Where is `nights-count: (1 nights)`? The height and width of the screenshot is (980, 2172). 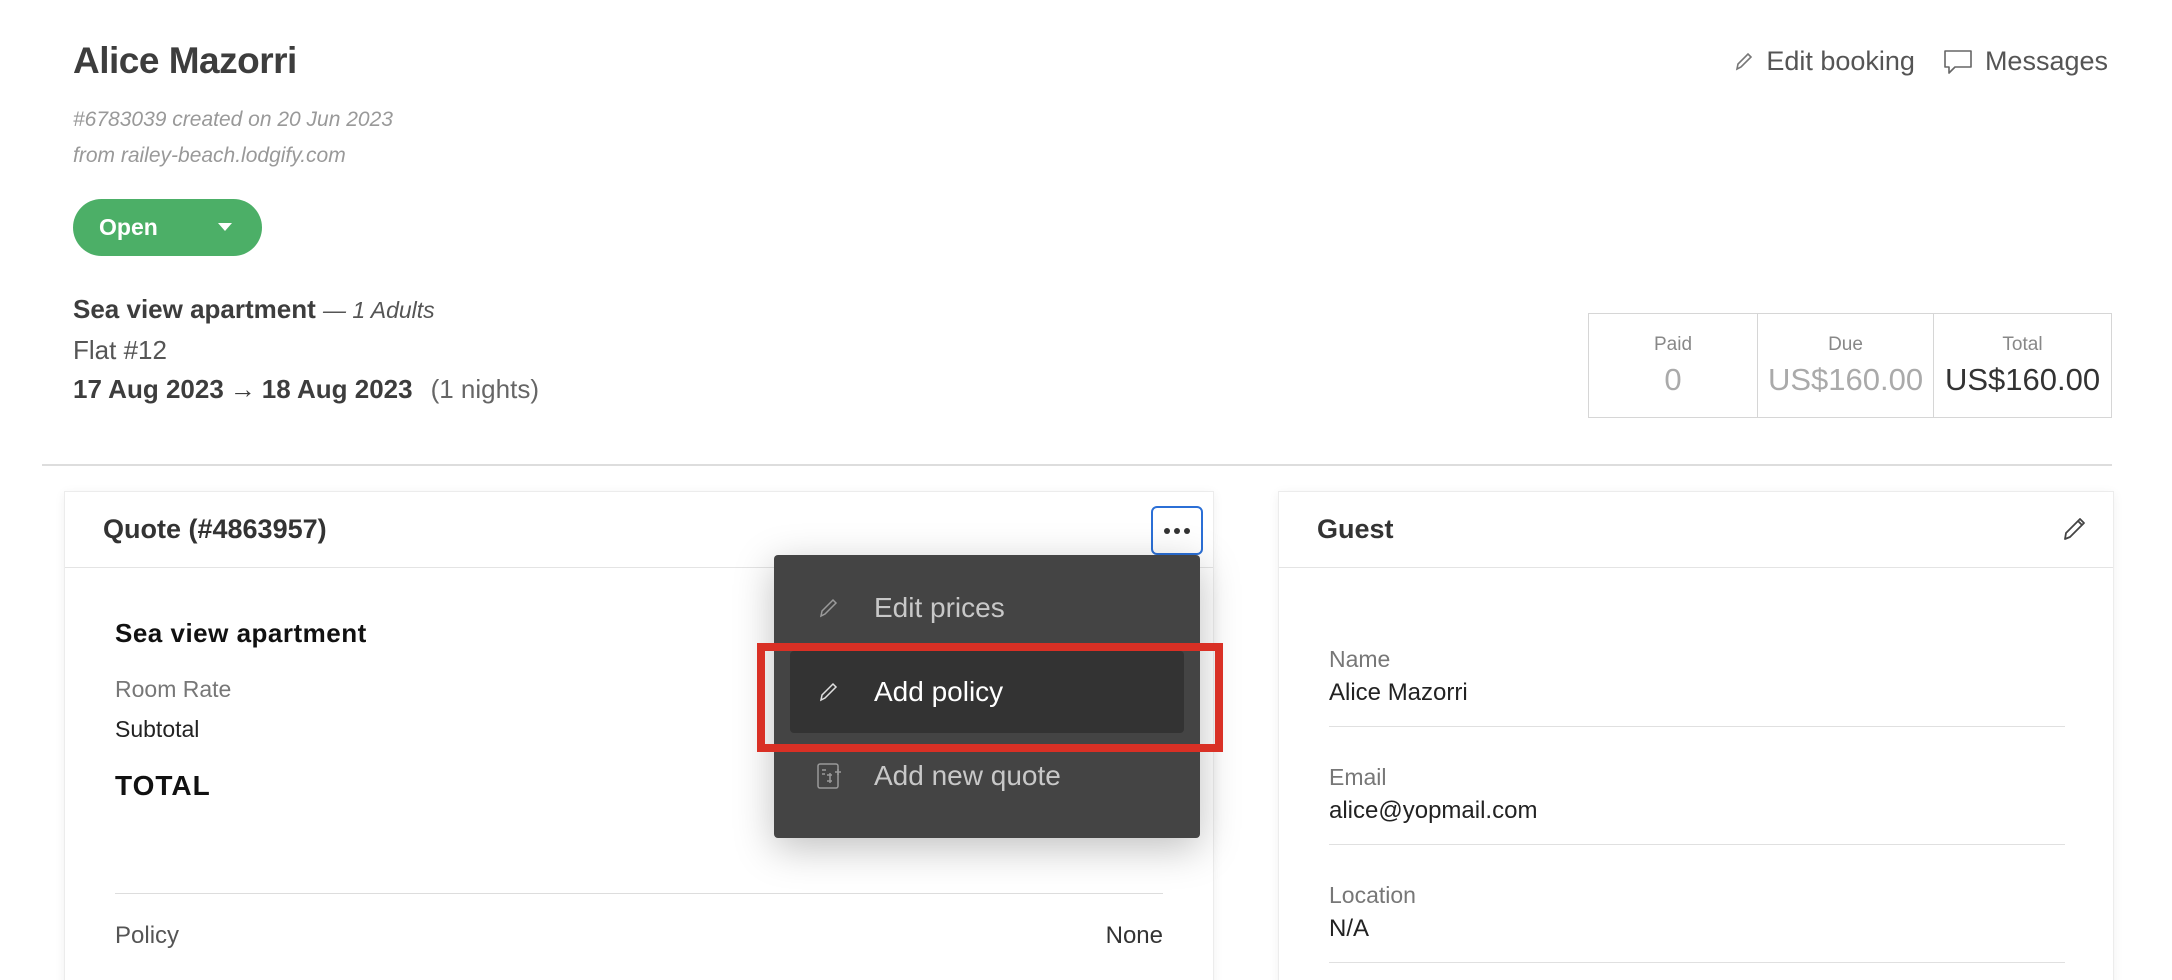
nights-count: (1 nights) is located at coordinates (484, 389).